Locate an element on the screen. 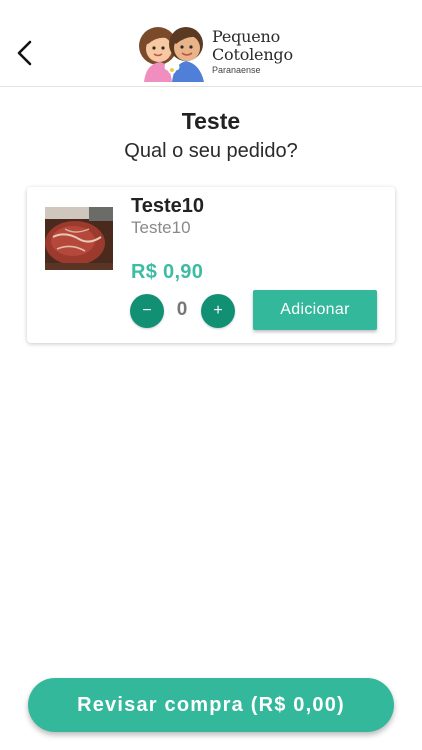 This screenshot has width=422, height=750. product-price: R$ 0,90 is located at coordinates (167, 272).